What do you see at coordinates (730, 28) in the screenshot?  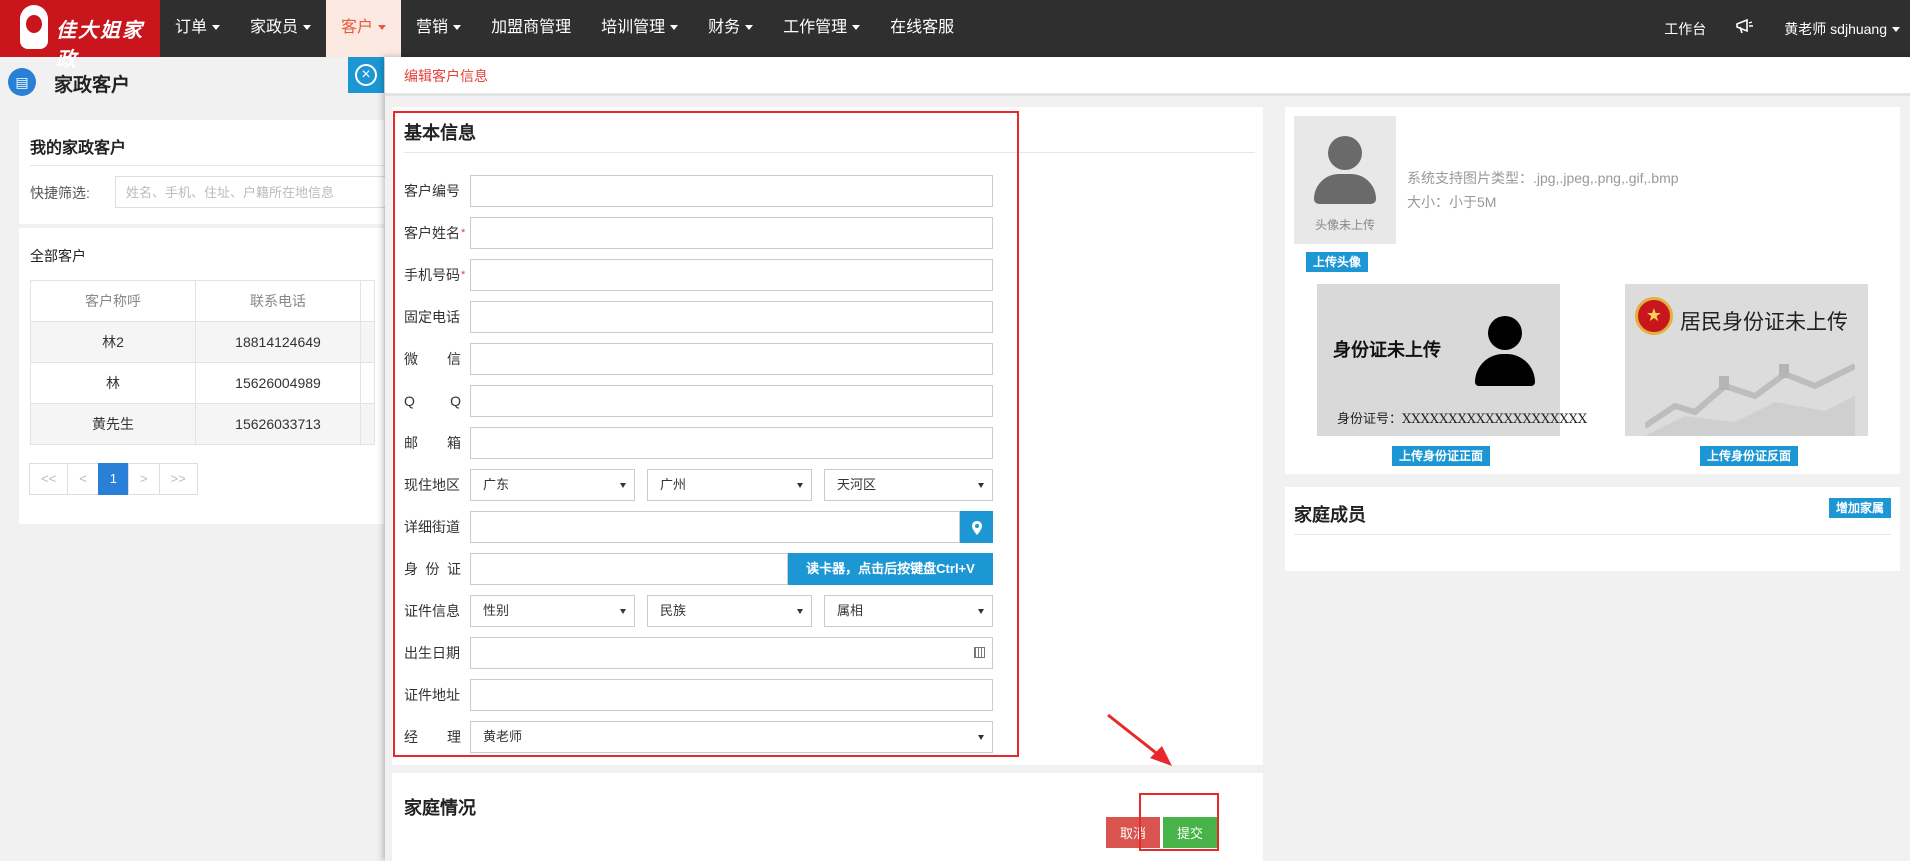 I see `nav-item-finance: 财务` at bounding box center [730, 28].